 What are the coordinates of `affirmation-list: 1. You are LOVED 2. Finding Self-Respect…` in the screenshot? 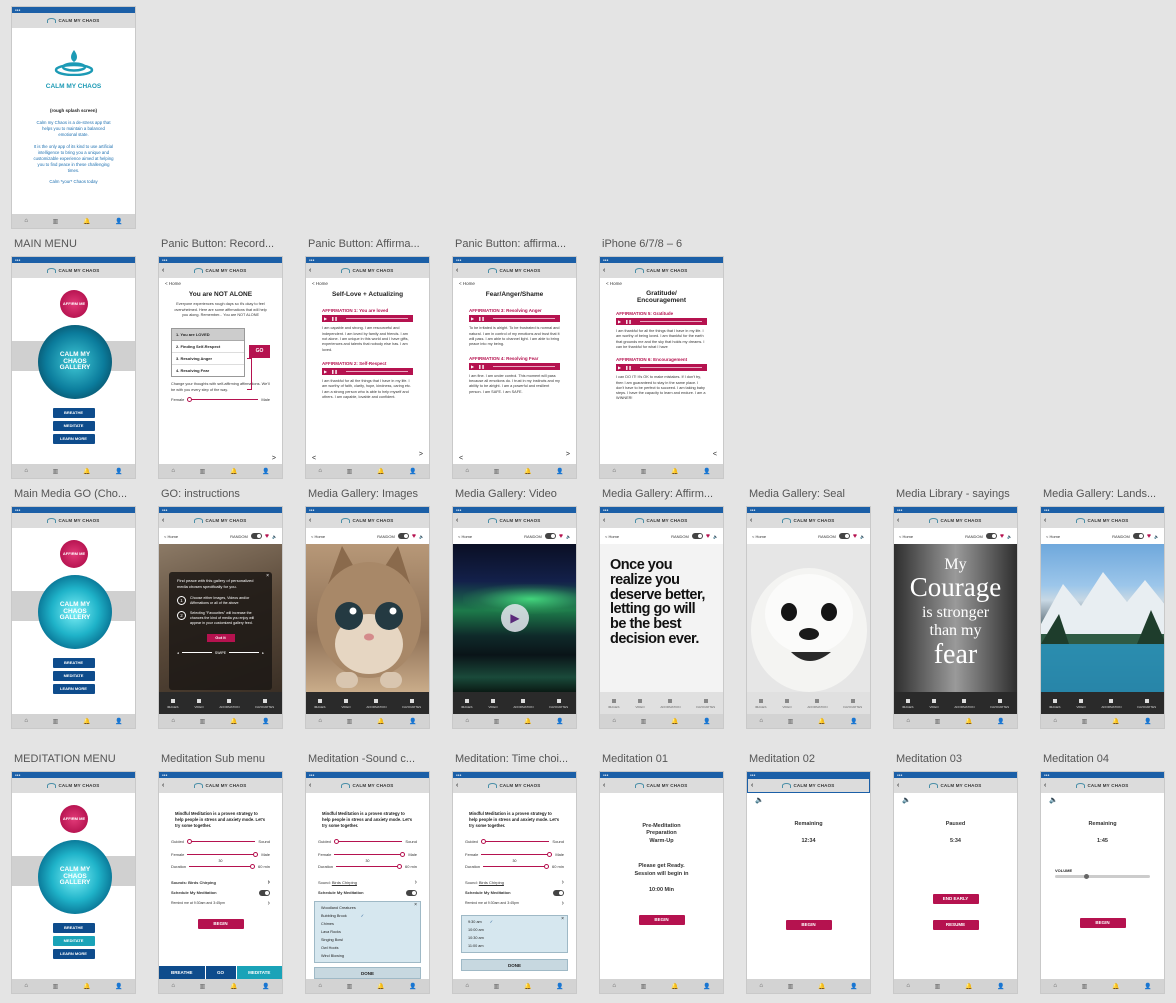 It's located at (208, 353).